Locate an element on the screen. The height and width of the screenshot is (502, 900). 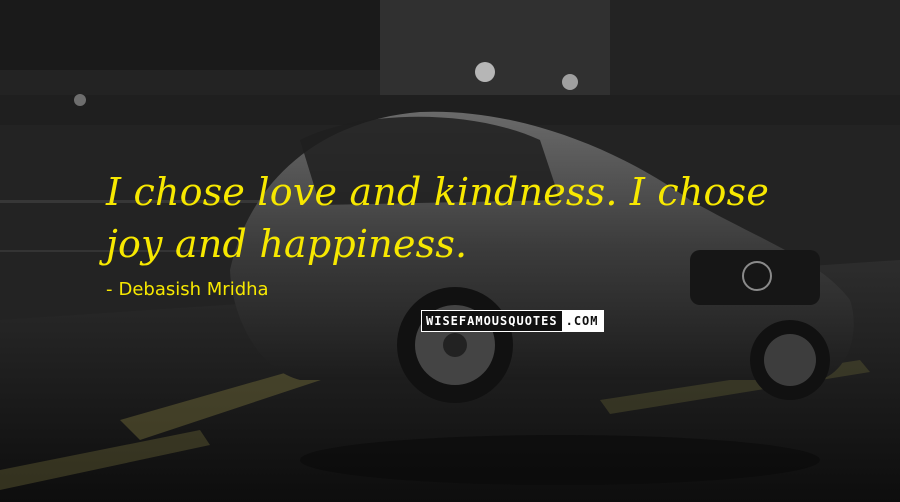
watermark-main: WISEFAMOUSQUOTES is located at coordinates (492, 321).